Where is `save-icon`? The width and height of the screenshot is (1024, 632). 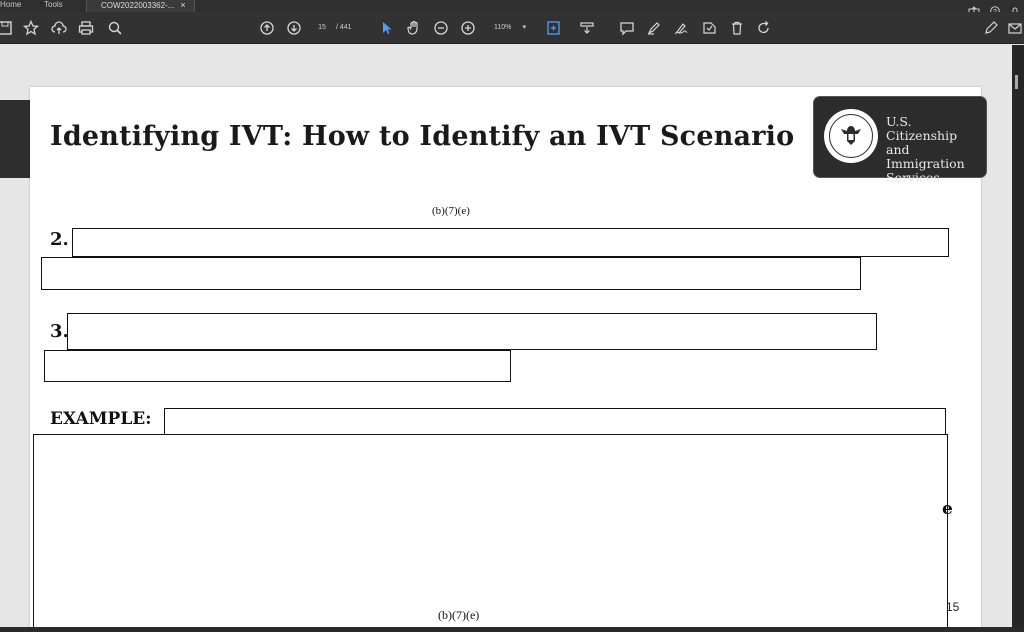
save-icon is located at coordinates (7, 28).